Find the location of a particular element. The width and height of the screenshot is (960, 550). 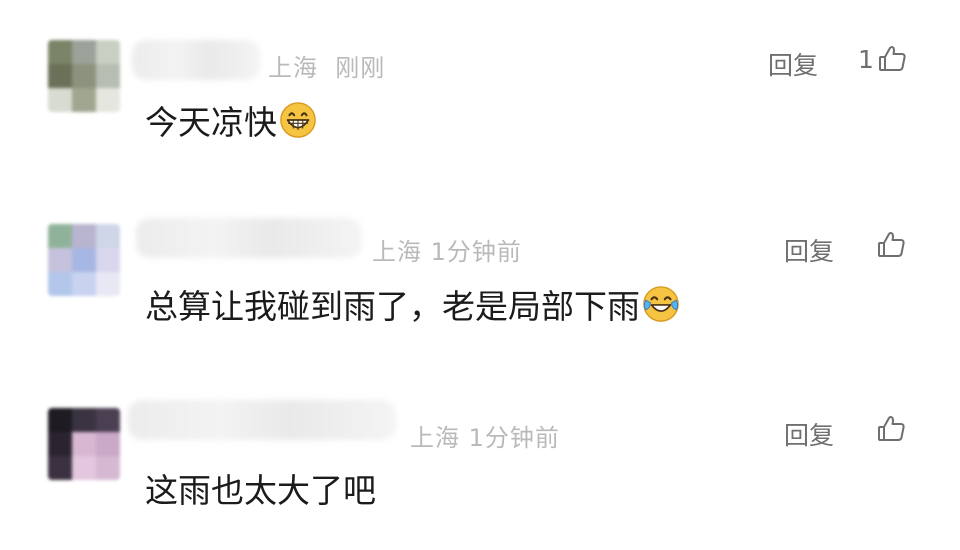

grinning-face-icon is located at coordinates (298, 120).